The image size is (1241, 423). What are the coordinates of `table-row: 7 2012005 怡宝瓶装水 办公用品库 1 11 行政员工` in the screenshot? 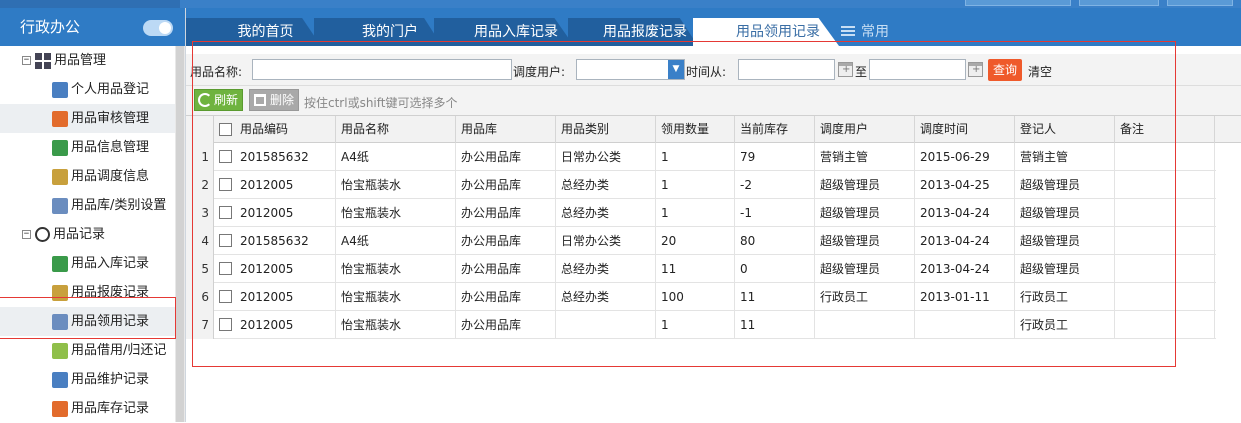 It's located at (701, 325).